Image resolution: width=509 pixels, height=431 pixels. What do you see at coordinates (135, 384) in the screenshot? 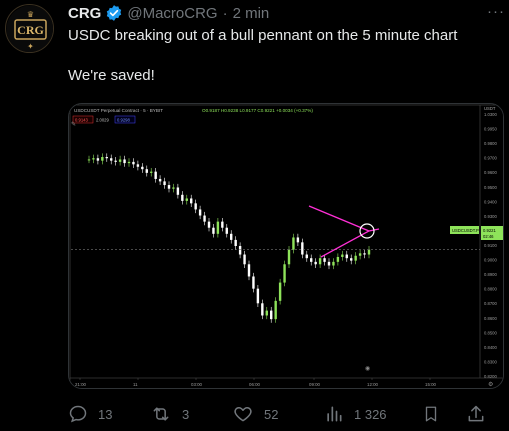
I see `x-axis-label: 11` at bounding box center [135, 384].